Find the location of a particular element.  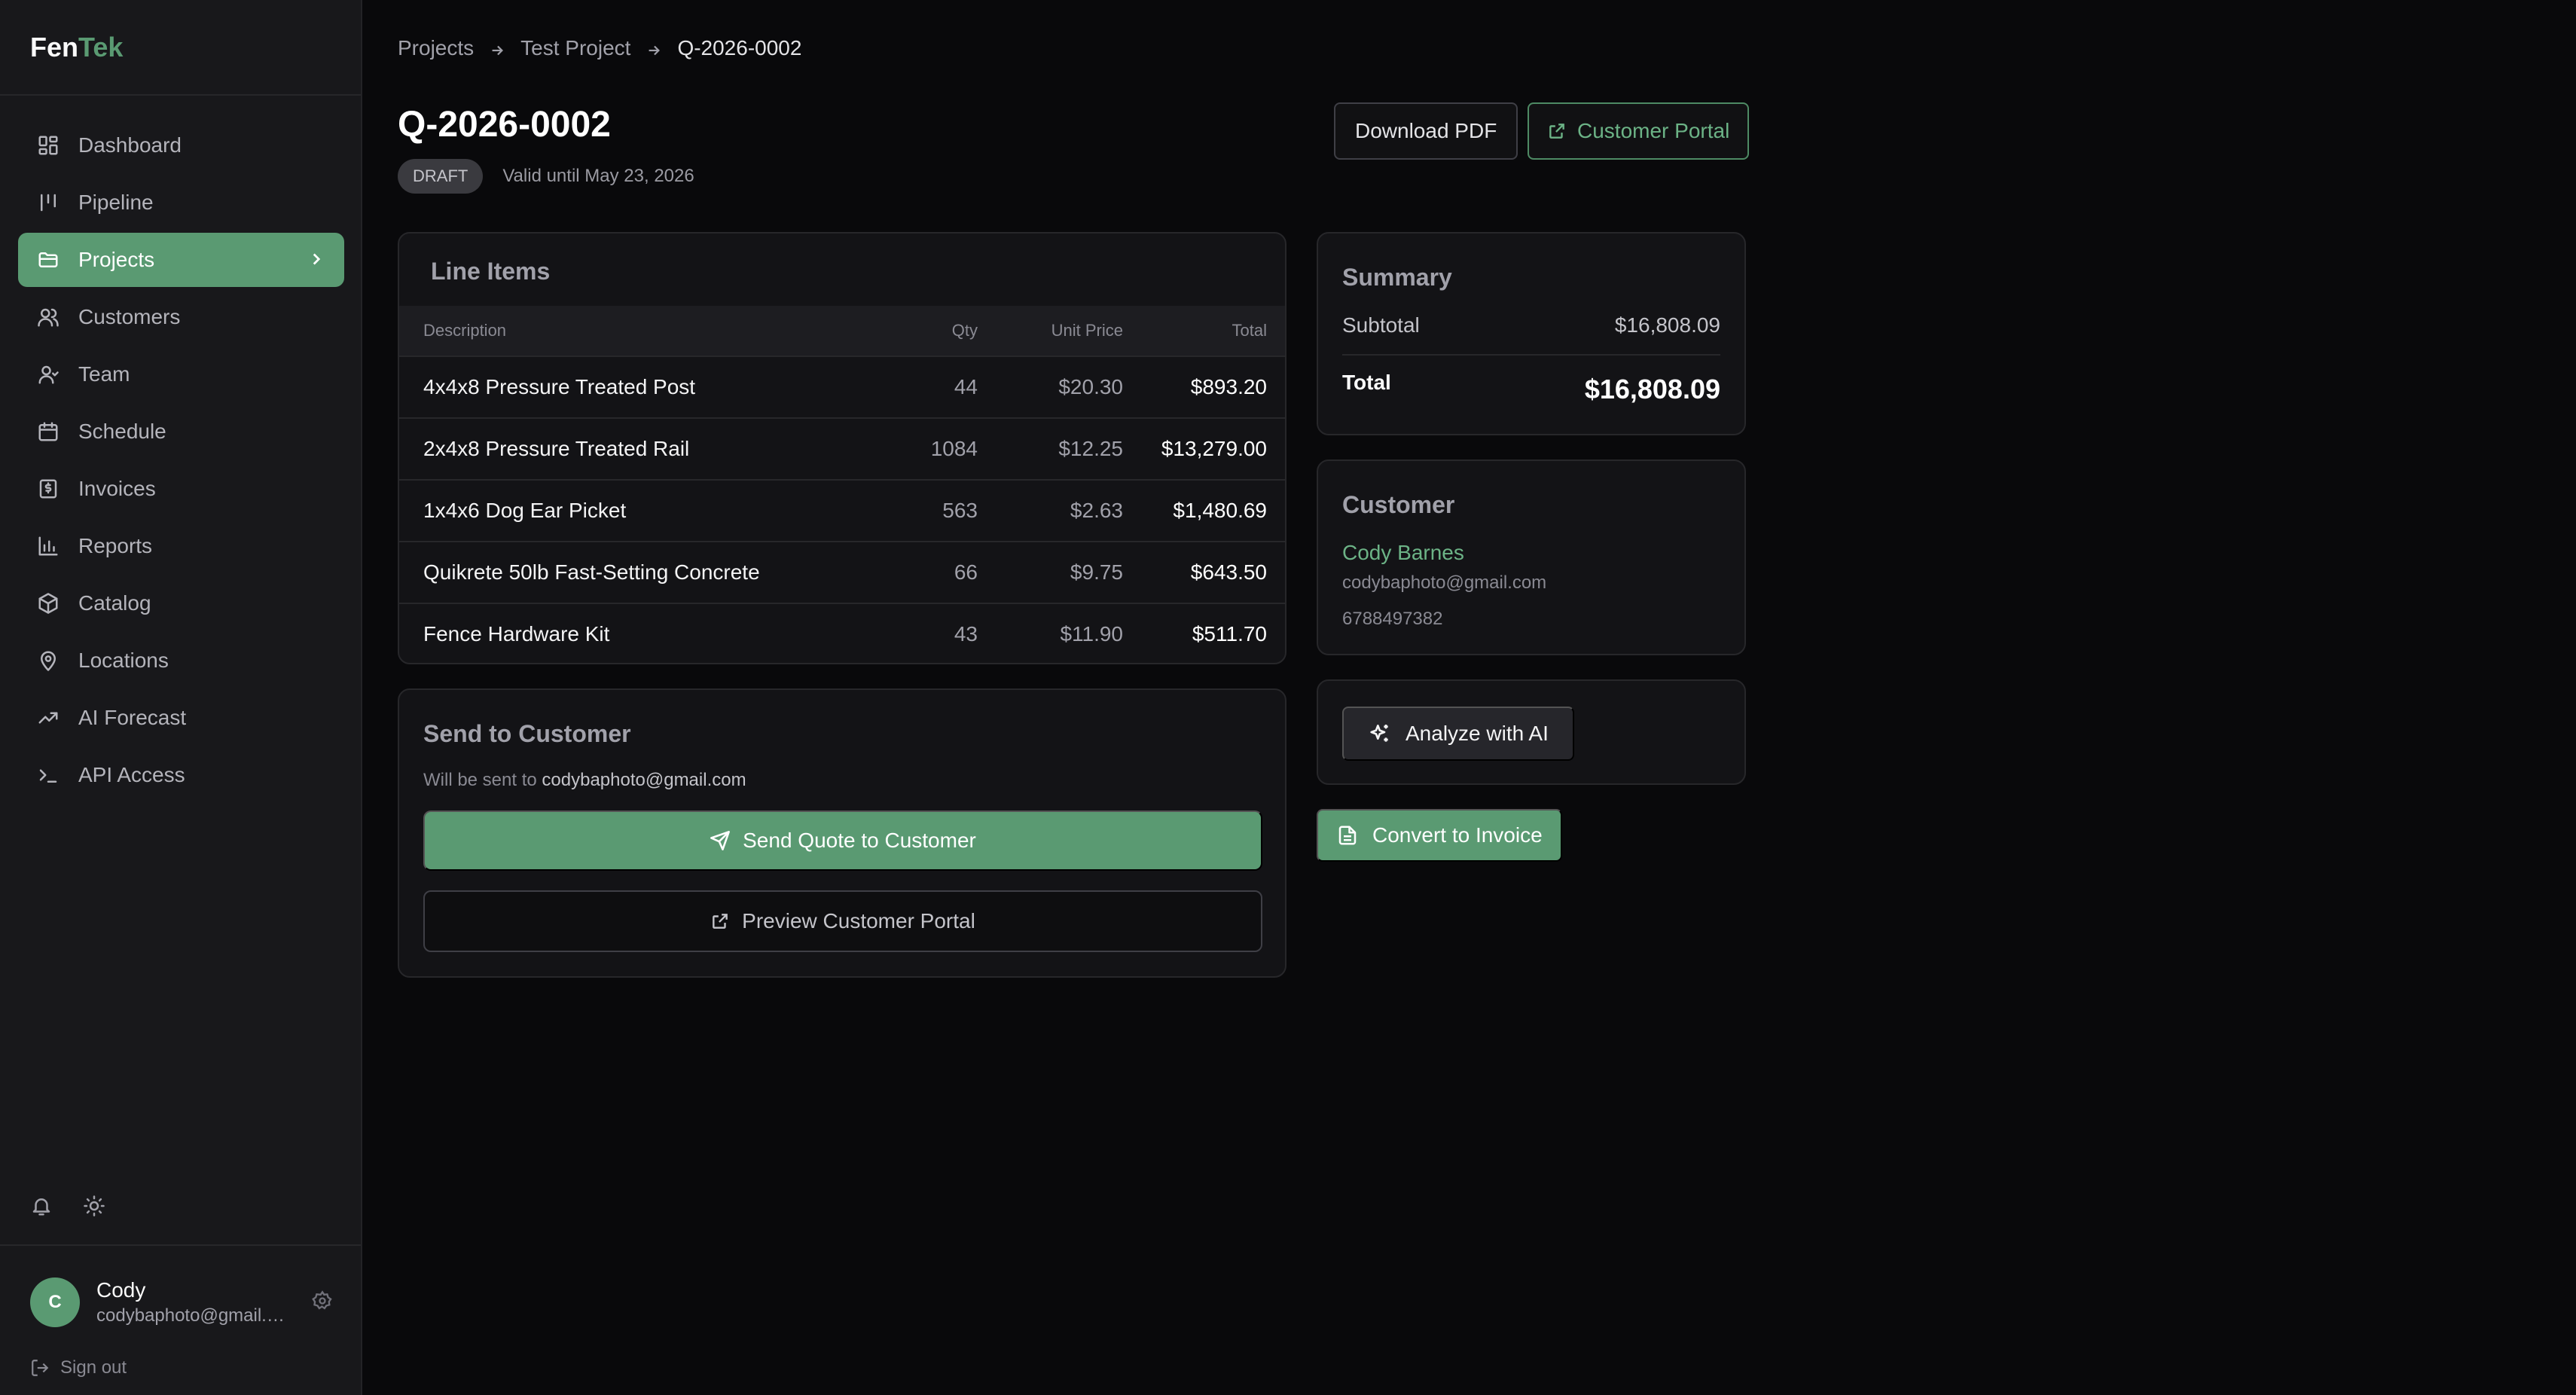

sidebar-item-dashboard: Dashboard is located at coordinates (181, 145).